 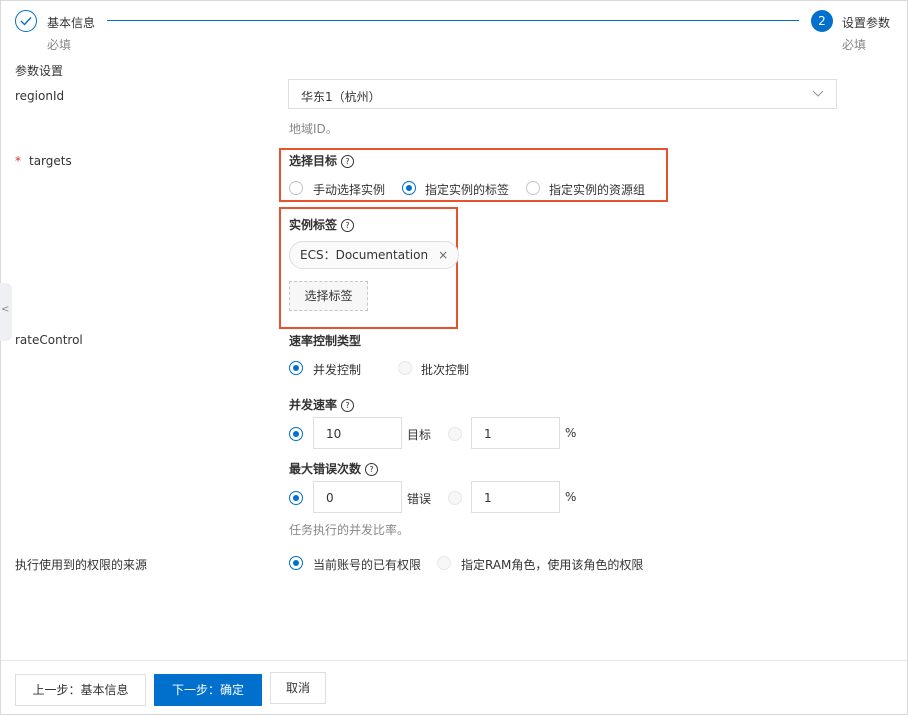 I want to click on rate-control-label: rateControl, so click(x=49, y=340).